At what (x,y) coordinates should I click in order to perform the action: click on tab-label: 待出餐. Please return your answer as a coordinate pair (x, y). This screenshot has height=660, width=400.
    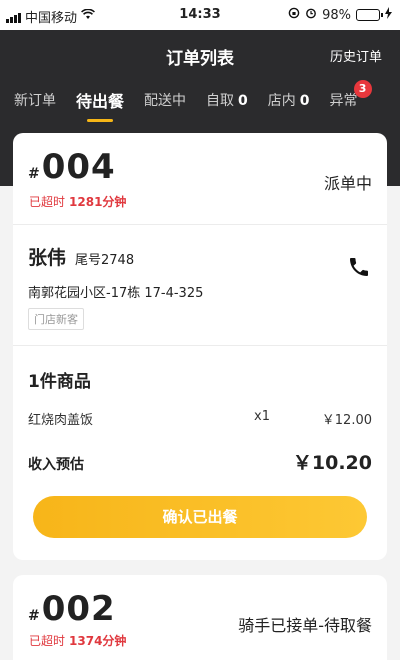
    Looking at the image, I should click on (100, 101).